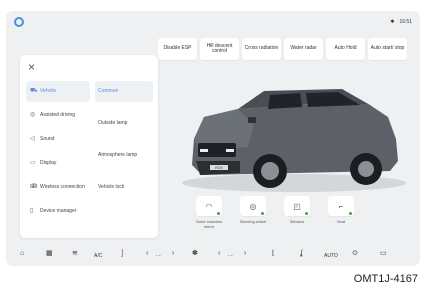 The image size is (426, 292). I want to click on car-icon: ⛟, so click(34, 90).